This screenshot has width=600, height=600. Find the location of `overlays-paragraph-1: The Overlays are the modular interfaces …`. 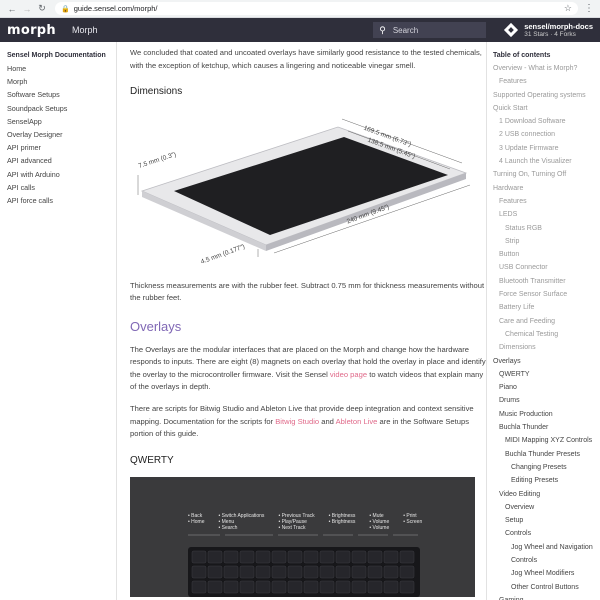

overlays-paragraph-1: The Overlays are the modular interfaces … is located at coordinates (308, 368).